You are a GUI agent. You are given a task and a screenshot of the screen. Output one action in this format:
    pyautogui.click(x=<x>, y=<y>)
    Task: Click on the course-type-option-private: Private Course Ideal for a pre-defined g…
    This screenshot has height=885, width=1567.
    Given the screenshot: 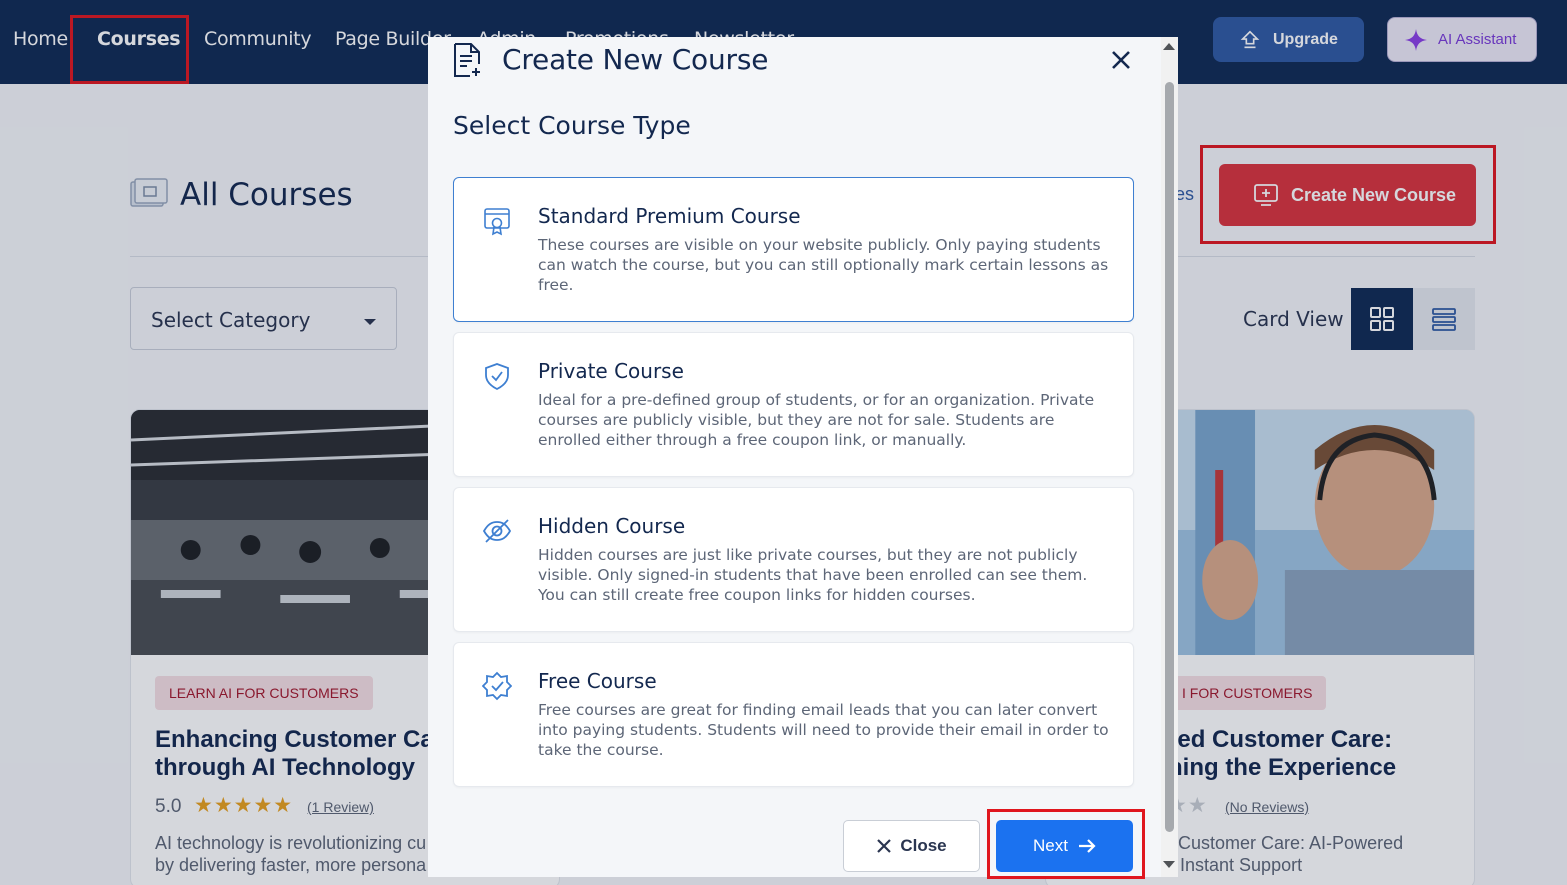 What is the action you would take?
    pyautogui.click(x=793, y=404)
    